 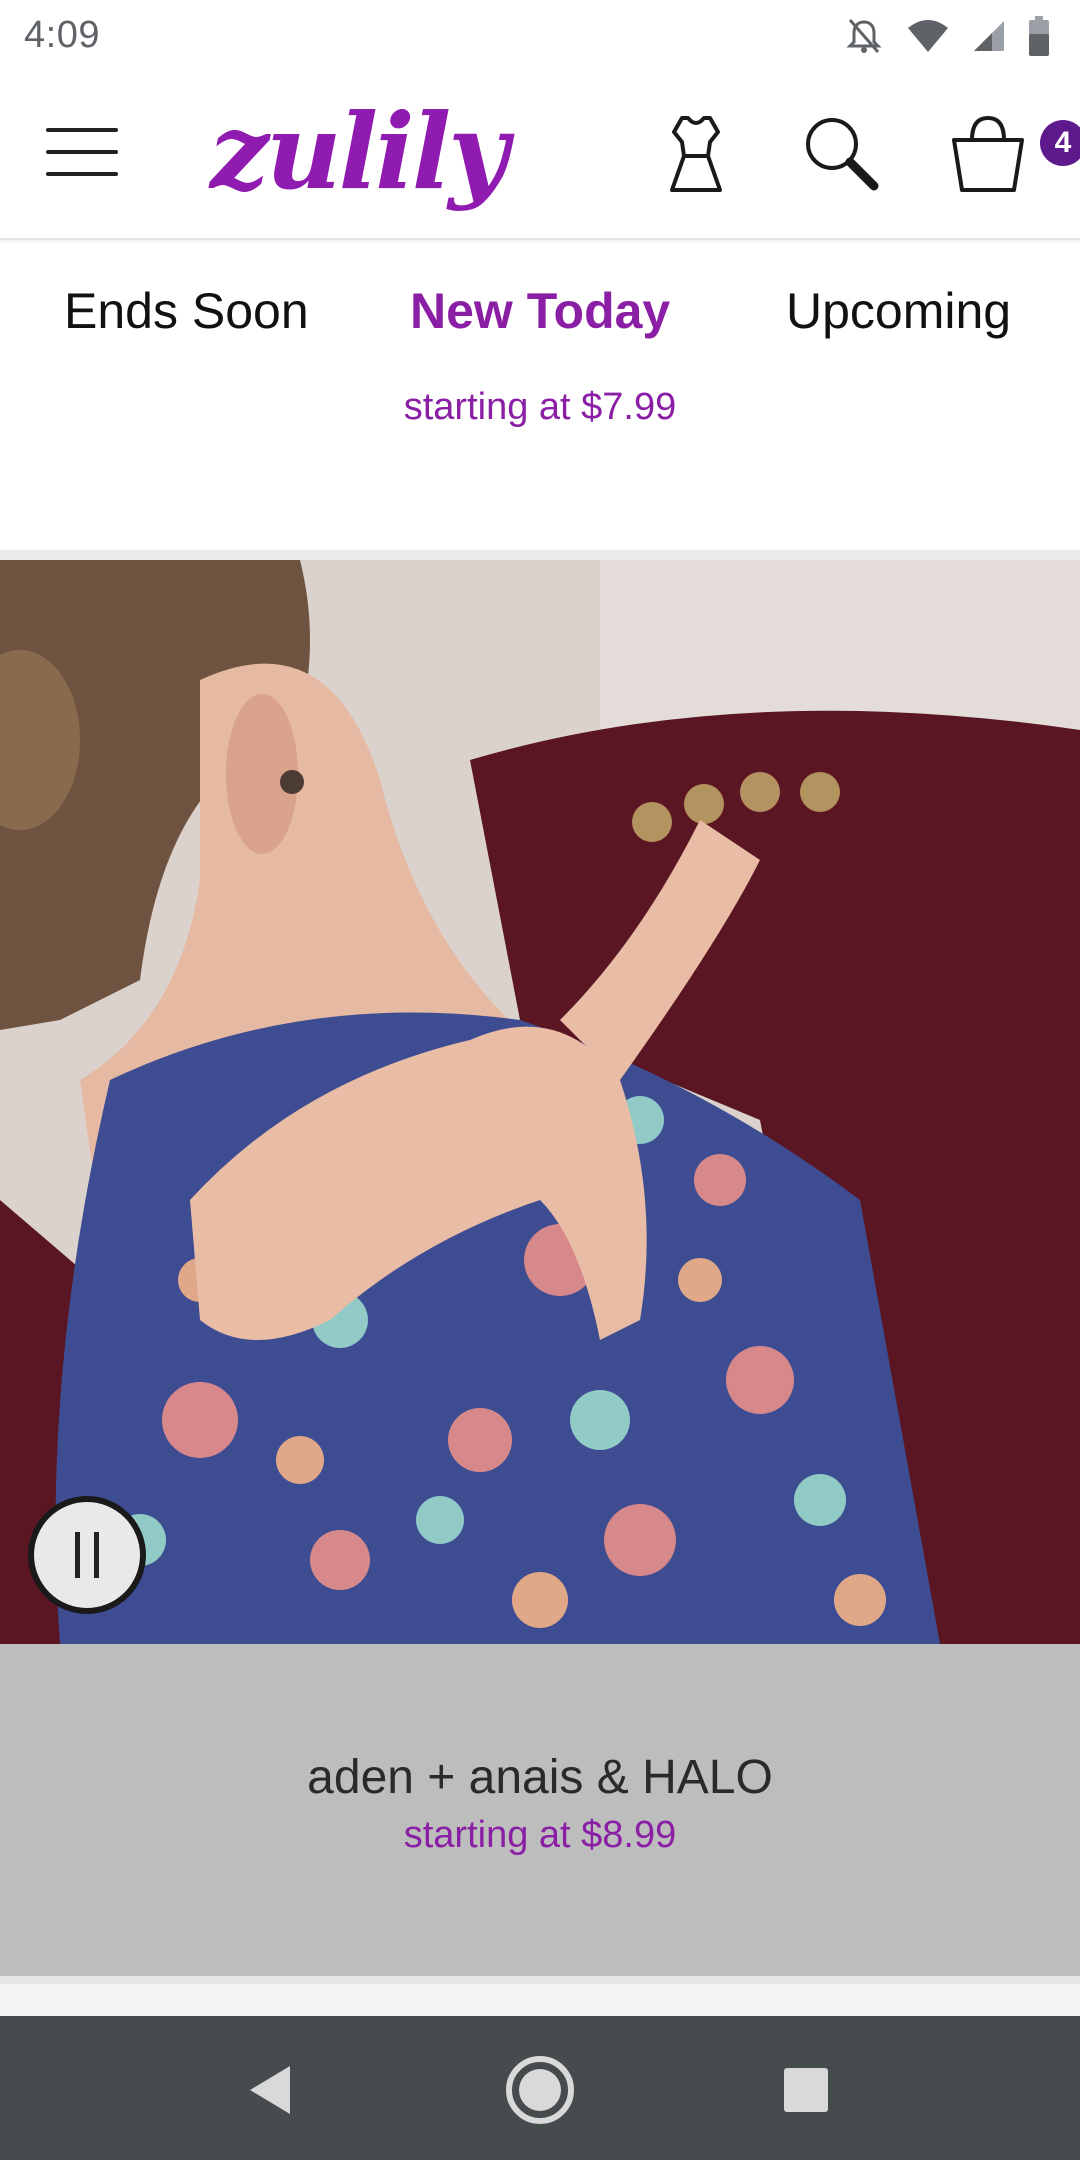 I want to click on zulily-logo: zulily, so click(x=359, y=151).